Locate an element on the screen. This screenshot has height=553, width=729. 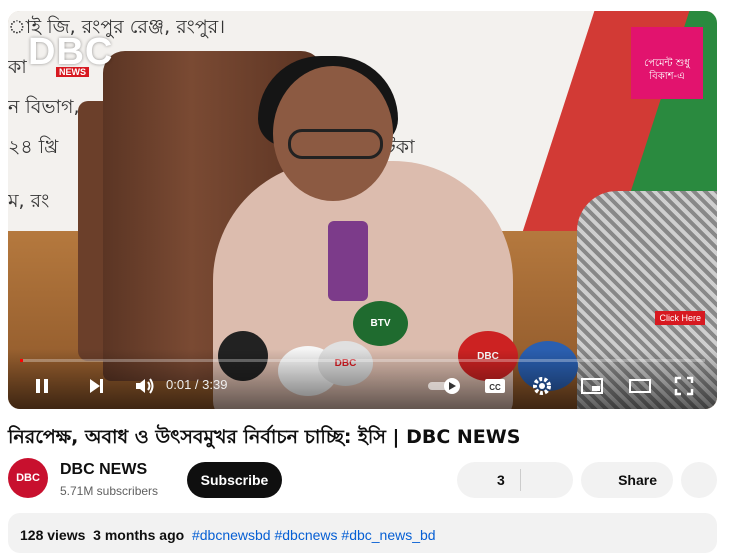
autoplay-toggle-icon is located at coordinates (445, 386).